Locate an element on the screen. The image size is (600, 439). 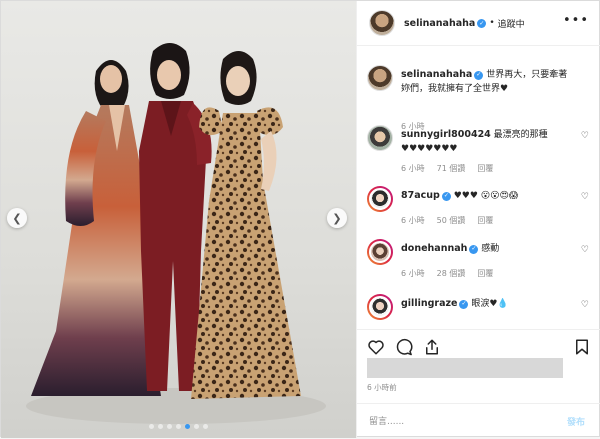
comment-likes: 50 個讚 is located at coordinates (451, 220).